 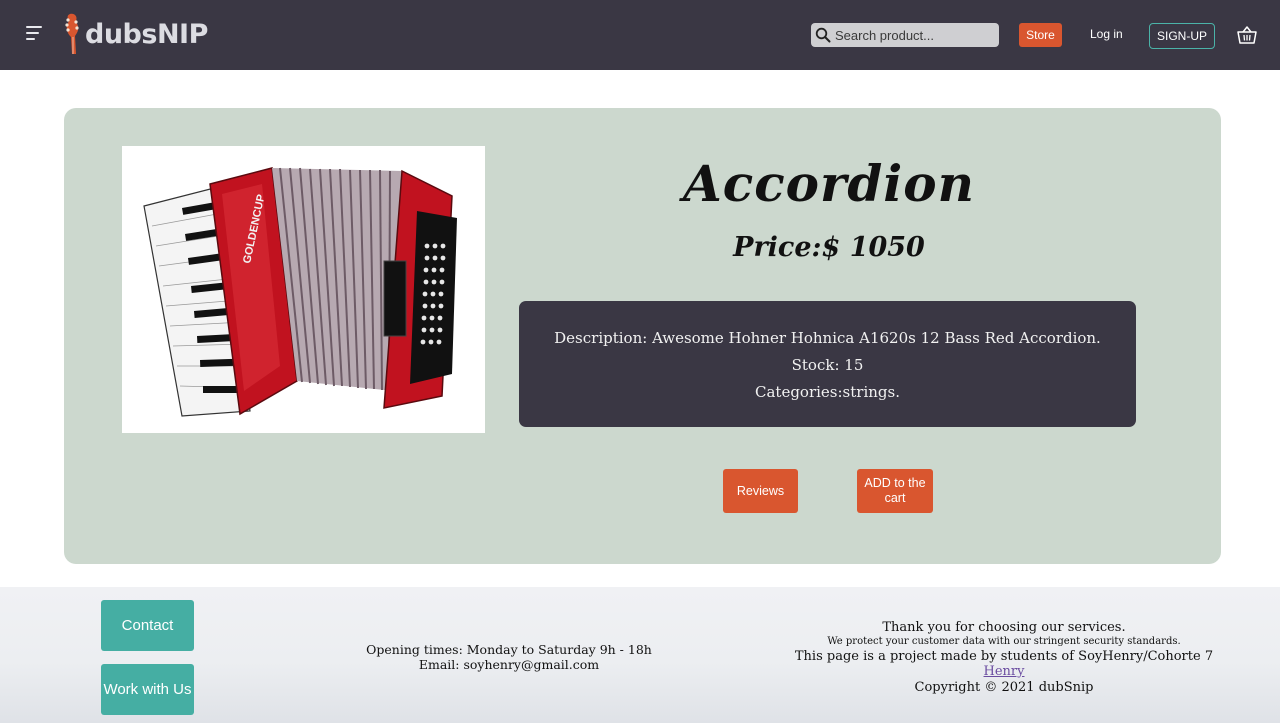 I want to click on add-to-cart-button: ADD to the cart, so click(x=895, y=491).